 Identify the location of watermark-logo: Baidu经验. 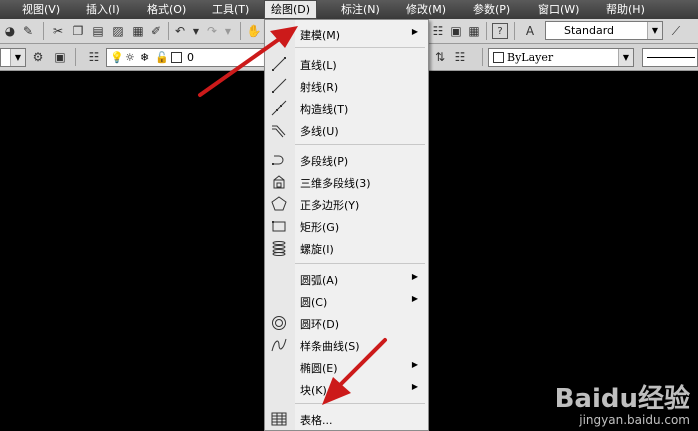
(622, 399).